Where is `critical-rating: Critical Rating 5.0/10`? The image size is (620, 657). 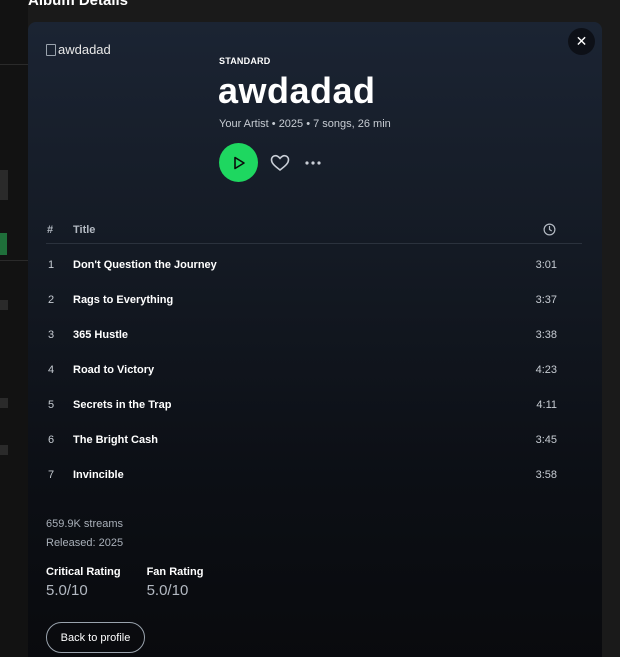 critical-rating: Critical Rating 5.0/10 is located at coordinates (83, 582).